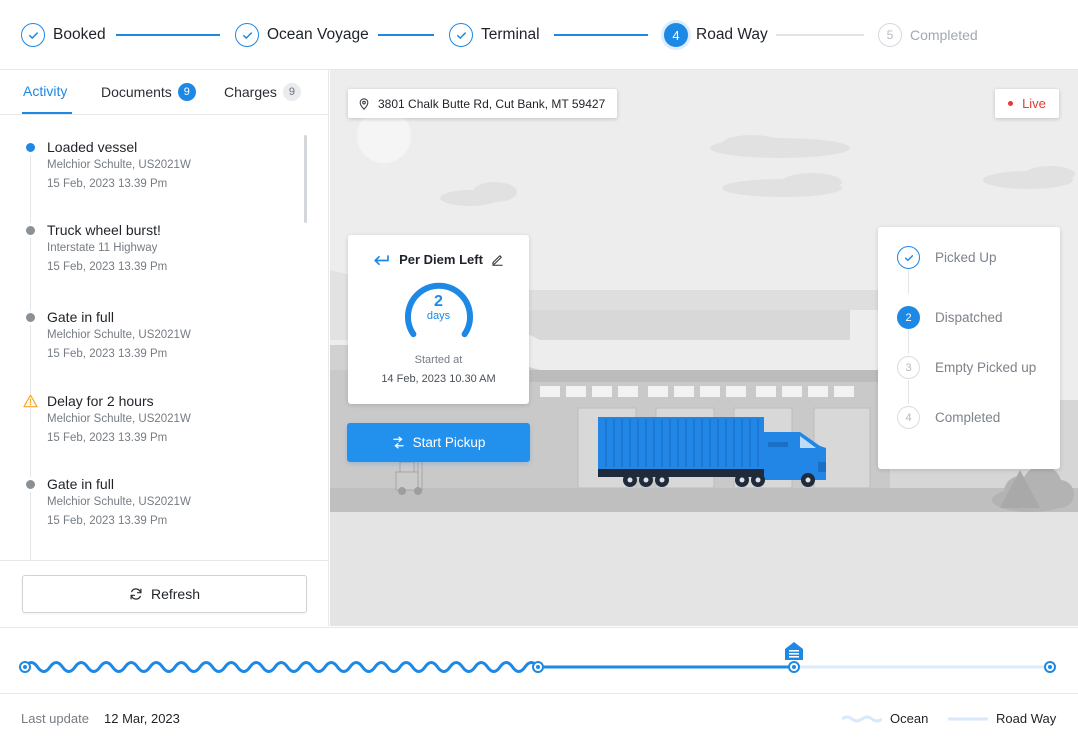 The width and height of the screenshot is (1078, 742). What do you see at coordinates (92, 147) in the screenshot?
I see `event-title: Loaded vessel` at bounding box center [92, 147].